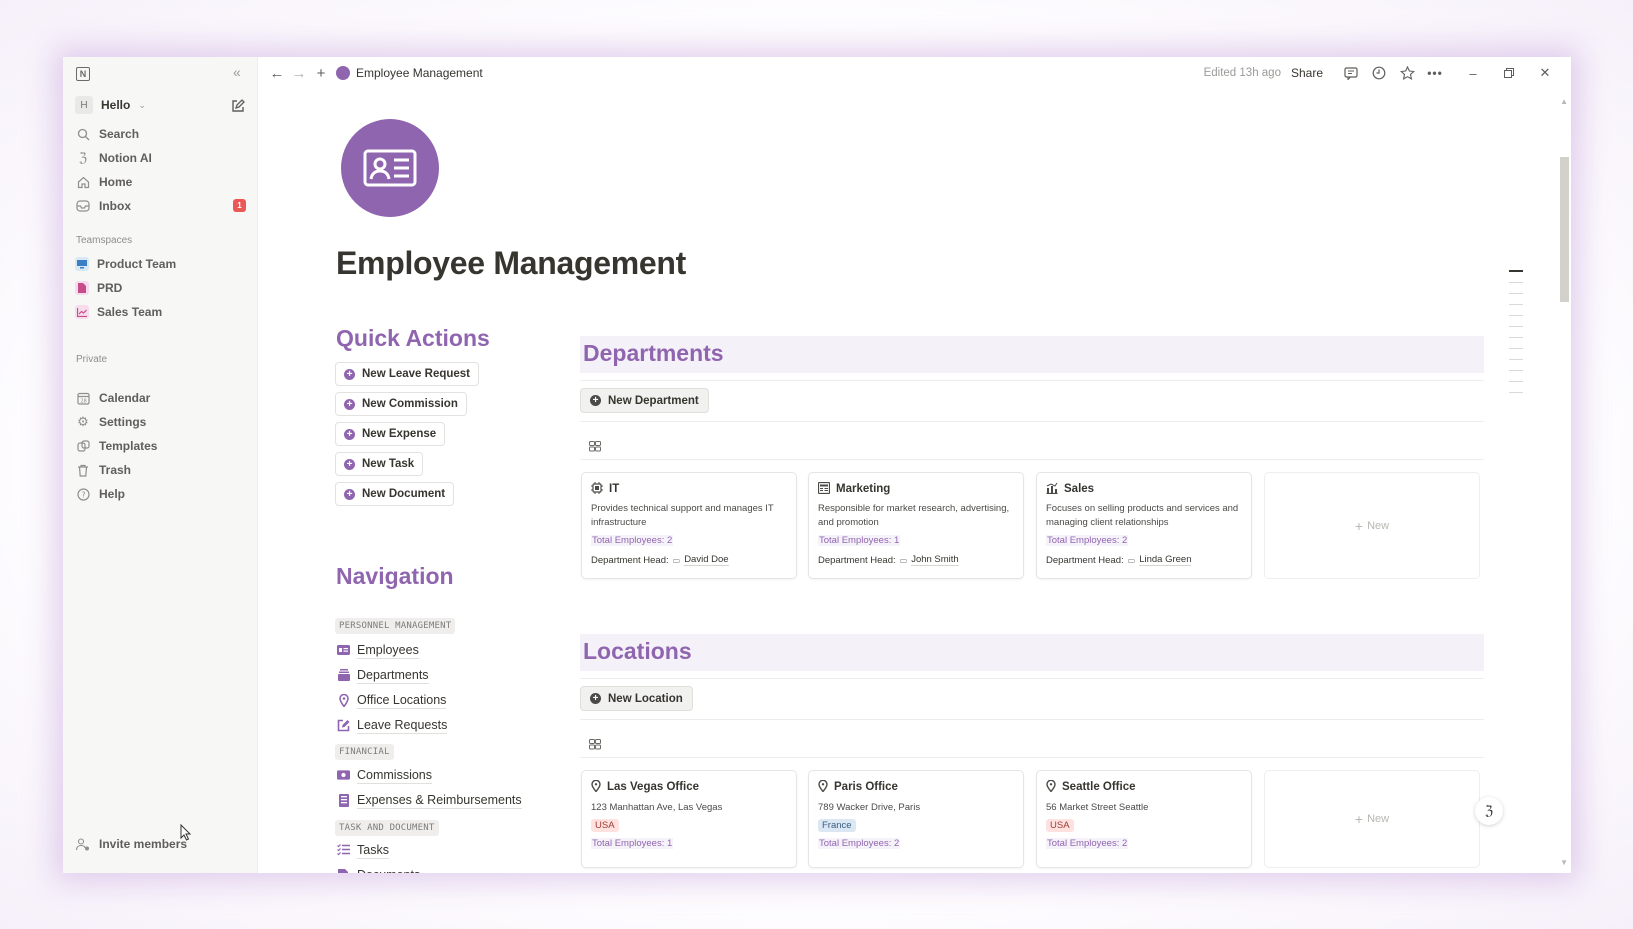 This screenshot has width=1633, height=929. I want to click on new-department-button: + New Department, so click(644, 400).